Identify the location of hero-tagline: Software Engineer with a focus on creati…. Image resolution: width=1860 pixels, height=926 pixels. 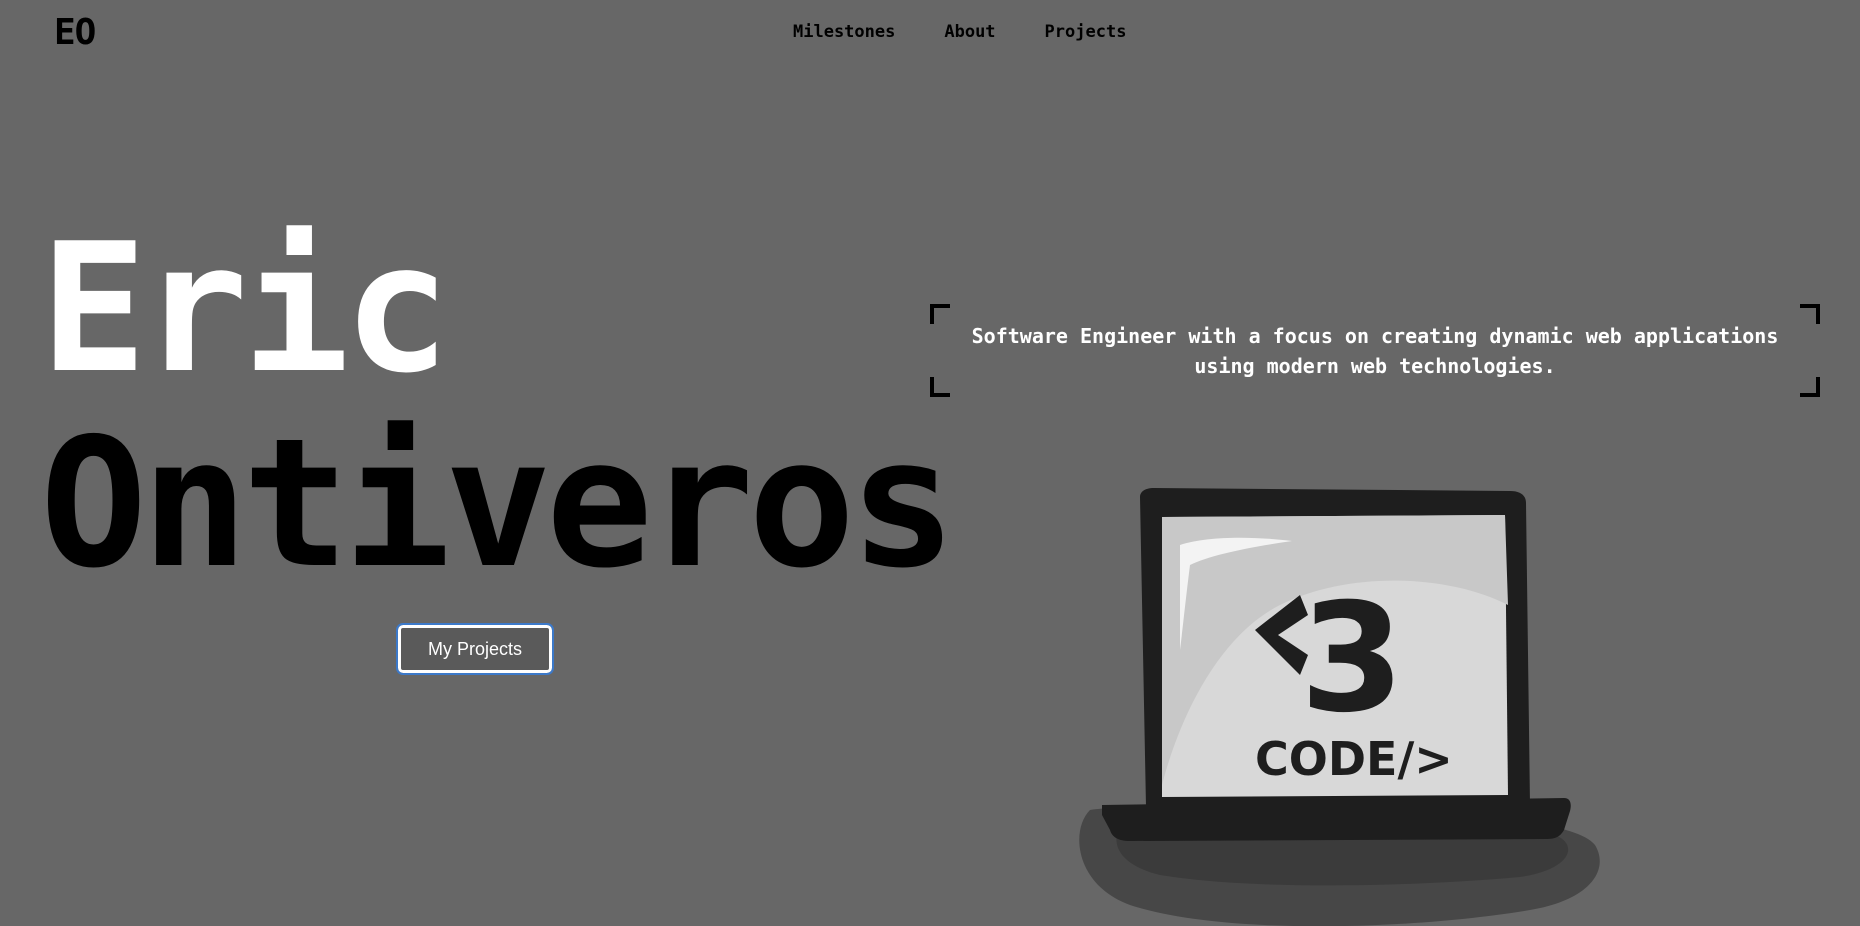
(1375, 350).